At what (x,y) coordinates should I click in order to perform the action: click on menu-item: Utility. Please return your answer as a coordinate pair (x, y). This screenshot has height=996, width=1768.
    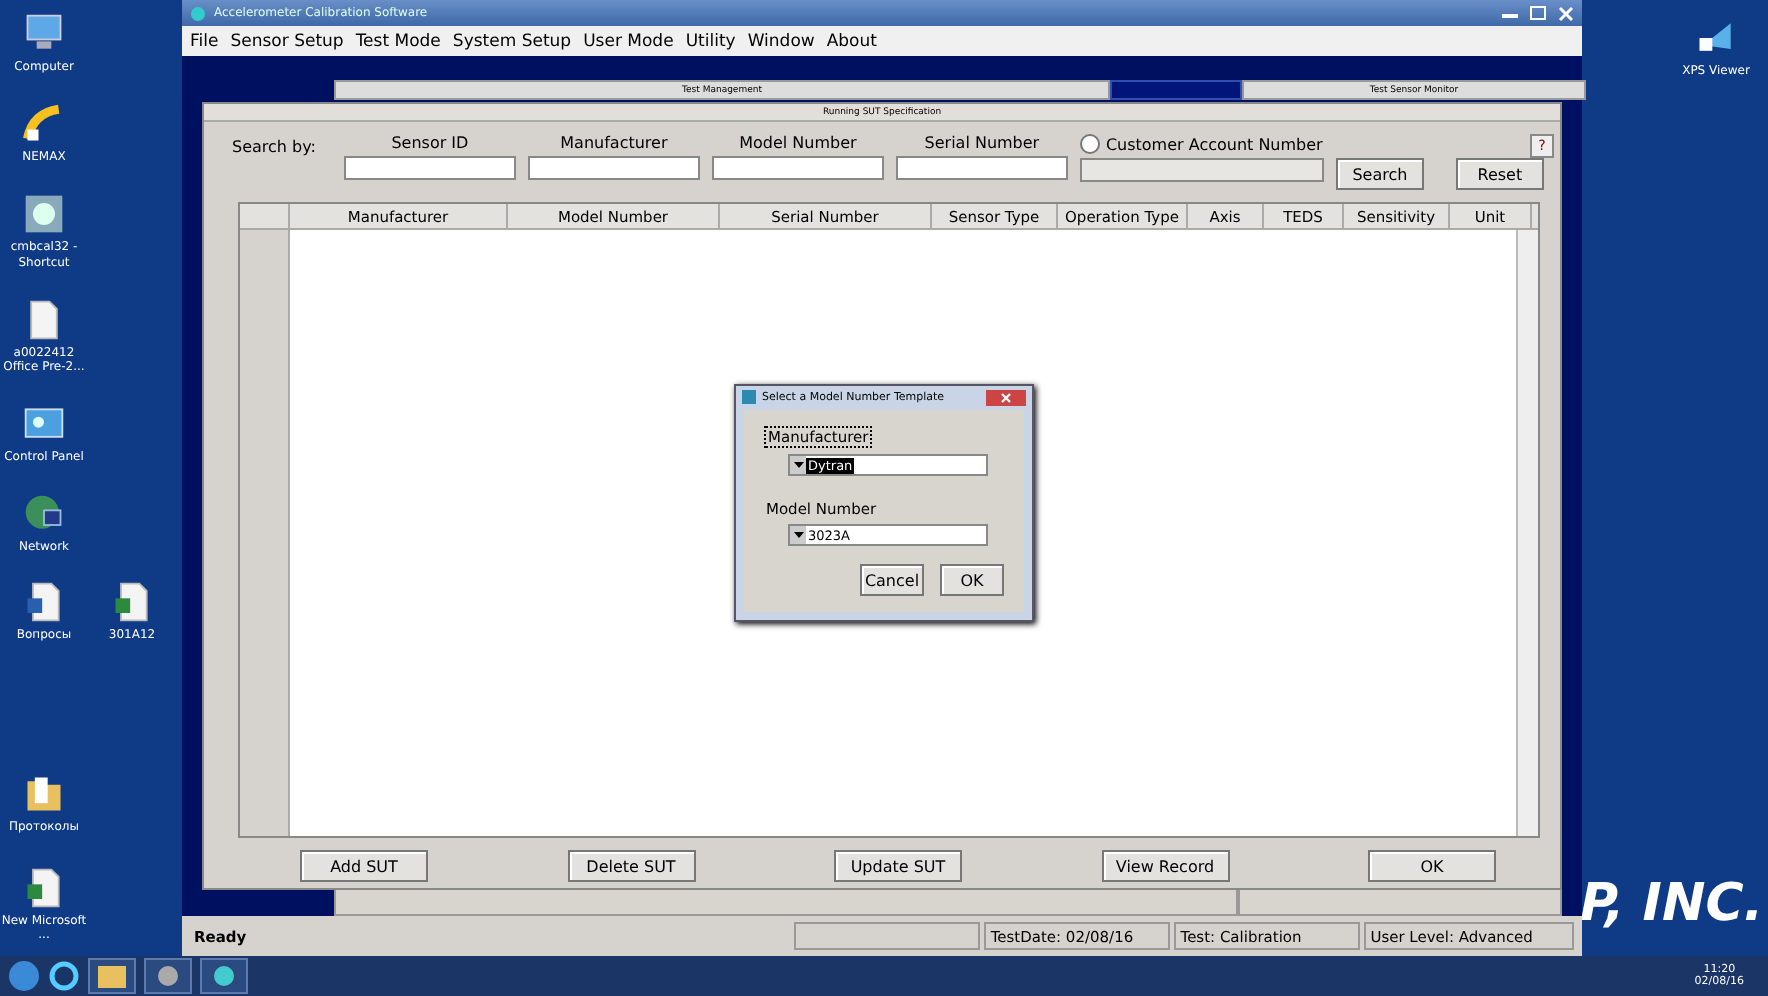
    Looking at the image, I should click on (710, 41).